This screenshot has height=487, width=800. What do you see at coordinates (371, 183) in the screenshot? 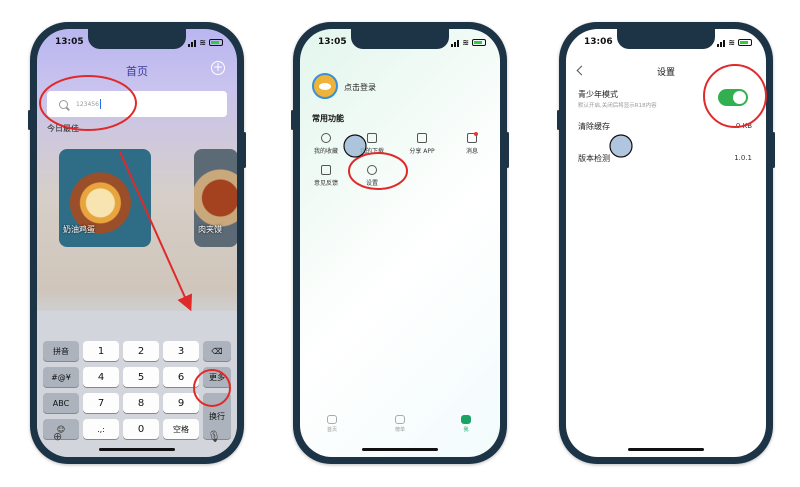
I see `function-label: 设置` at bounding box center [371, 183].